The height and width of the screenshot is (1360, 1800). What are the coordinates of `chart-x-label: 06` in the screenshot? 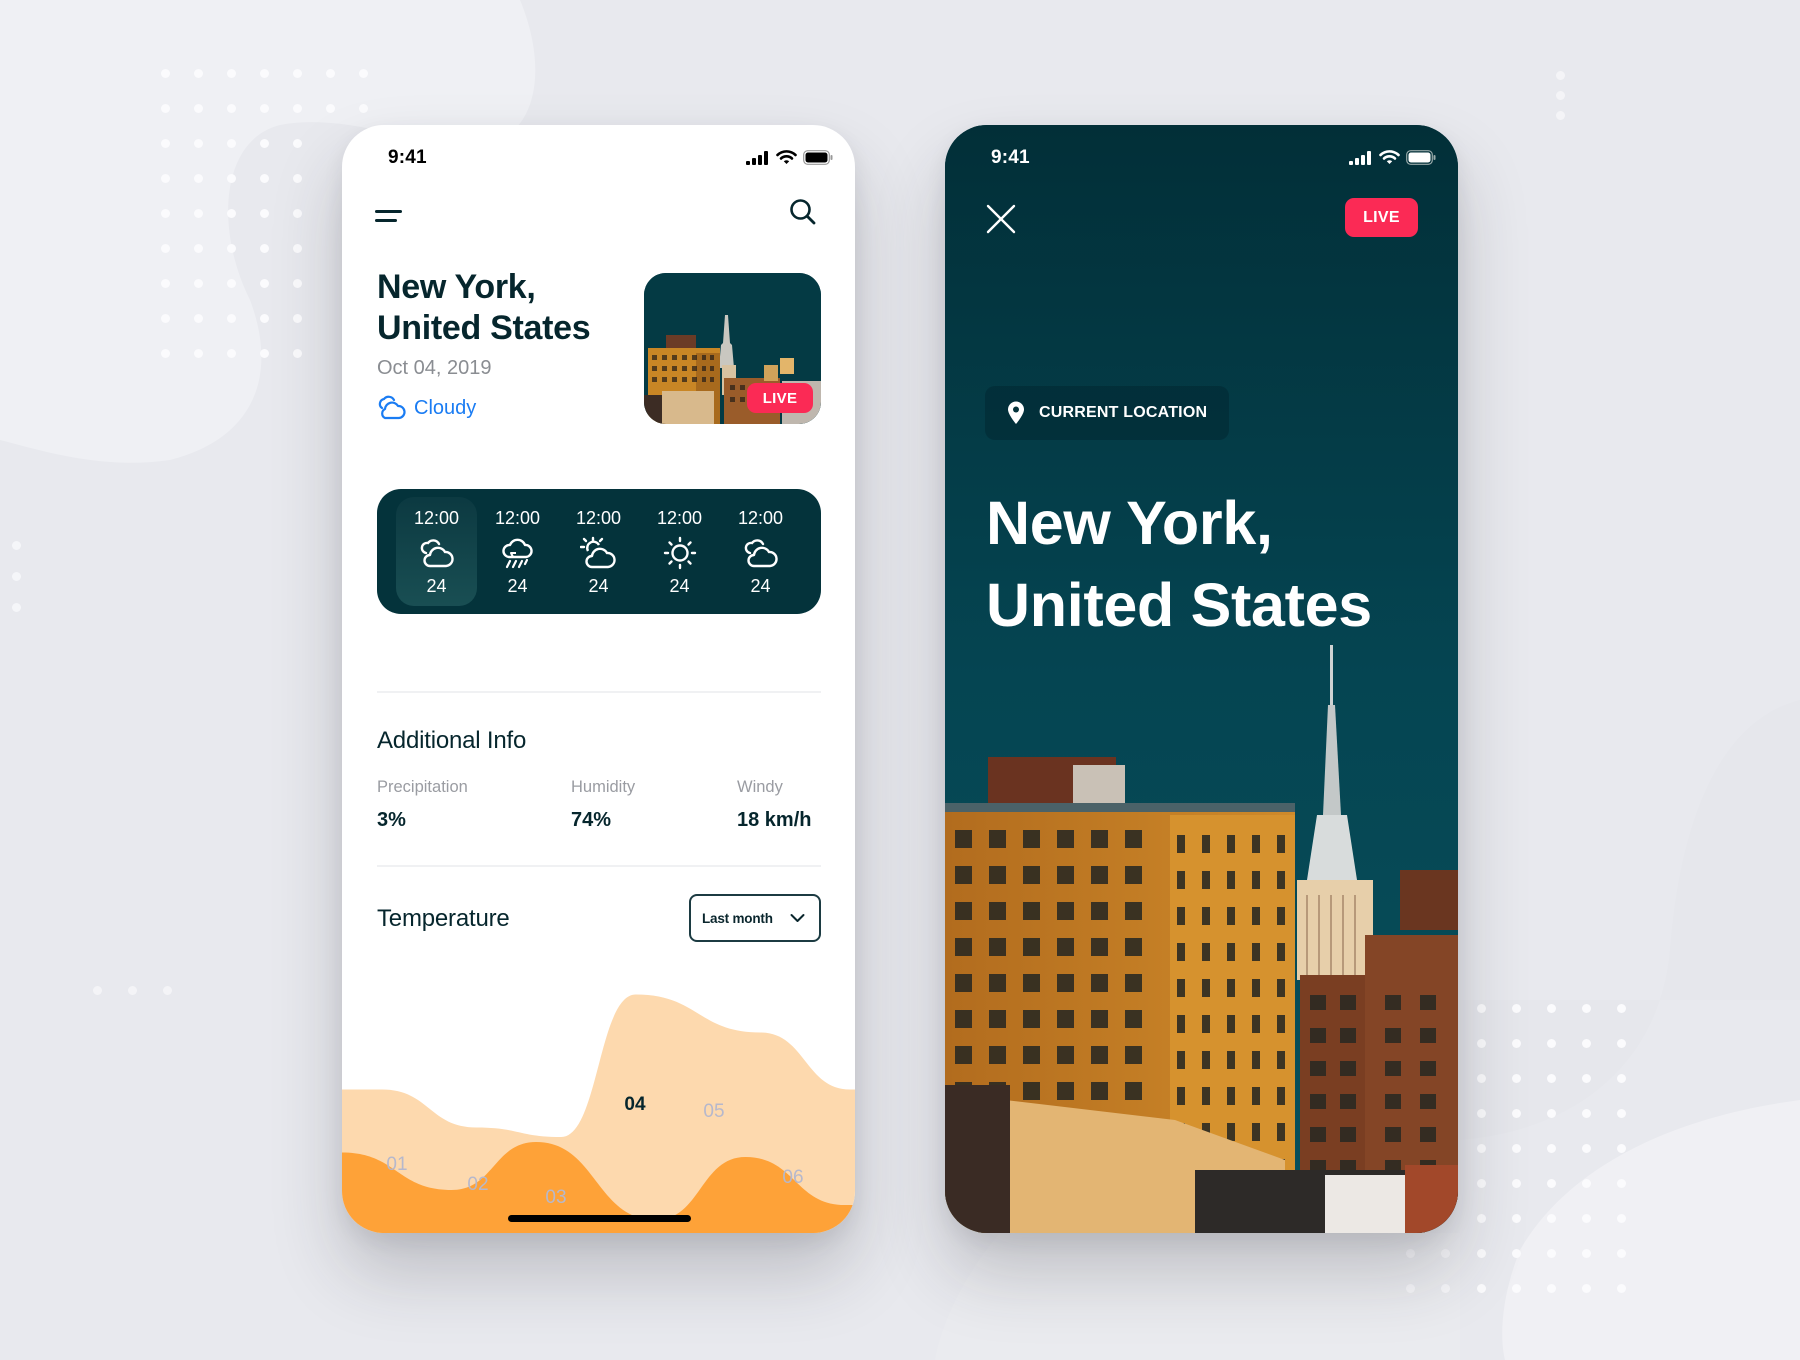 It's located at (792, 1177).